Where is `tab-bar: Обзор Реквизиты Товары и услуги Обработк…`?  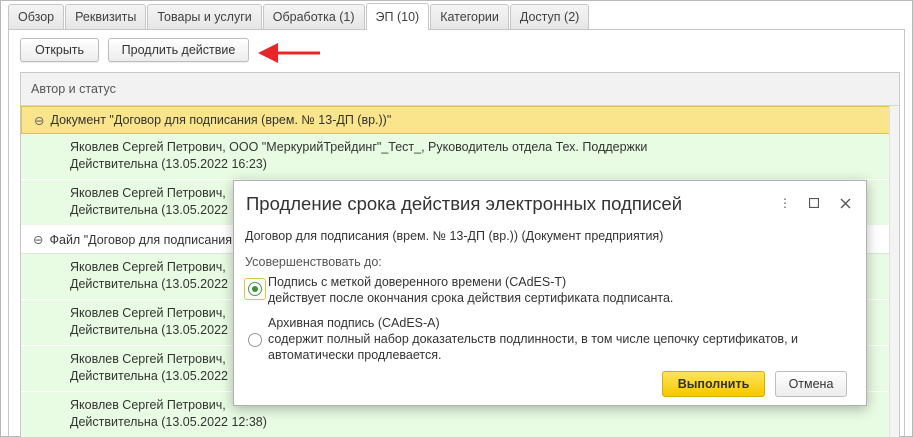
tab-bar: Обзор Реквизиты Товары и услуги Обработк… is located at coordinates (299, 16).